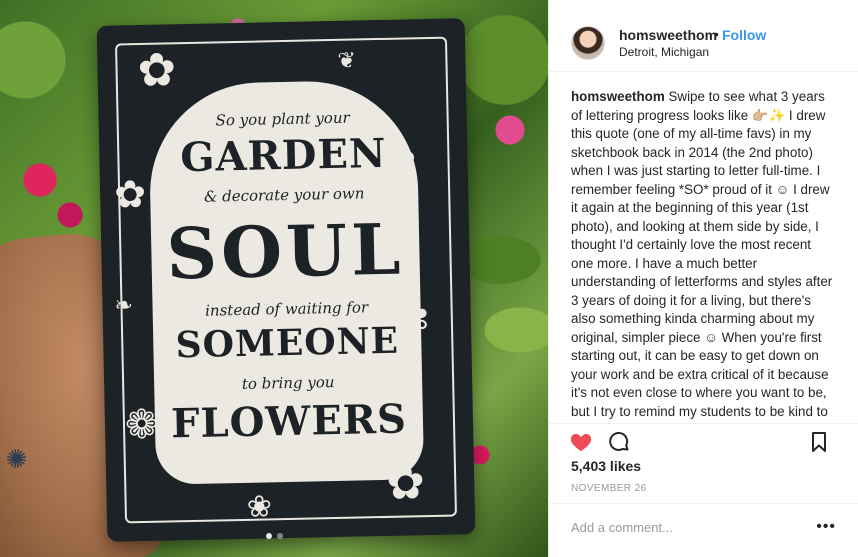 This screenshot has width=858, height=557. Describe the element at coordinates (347, 61) in the screenshot. I see `leaf-icon: ❦` at that location.